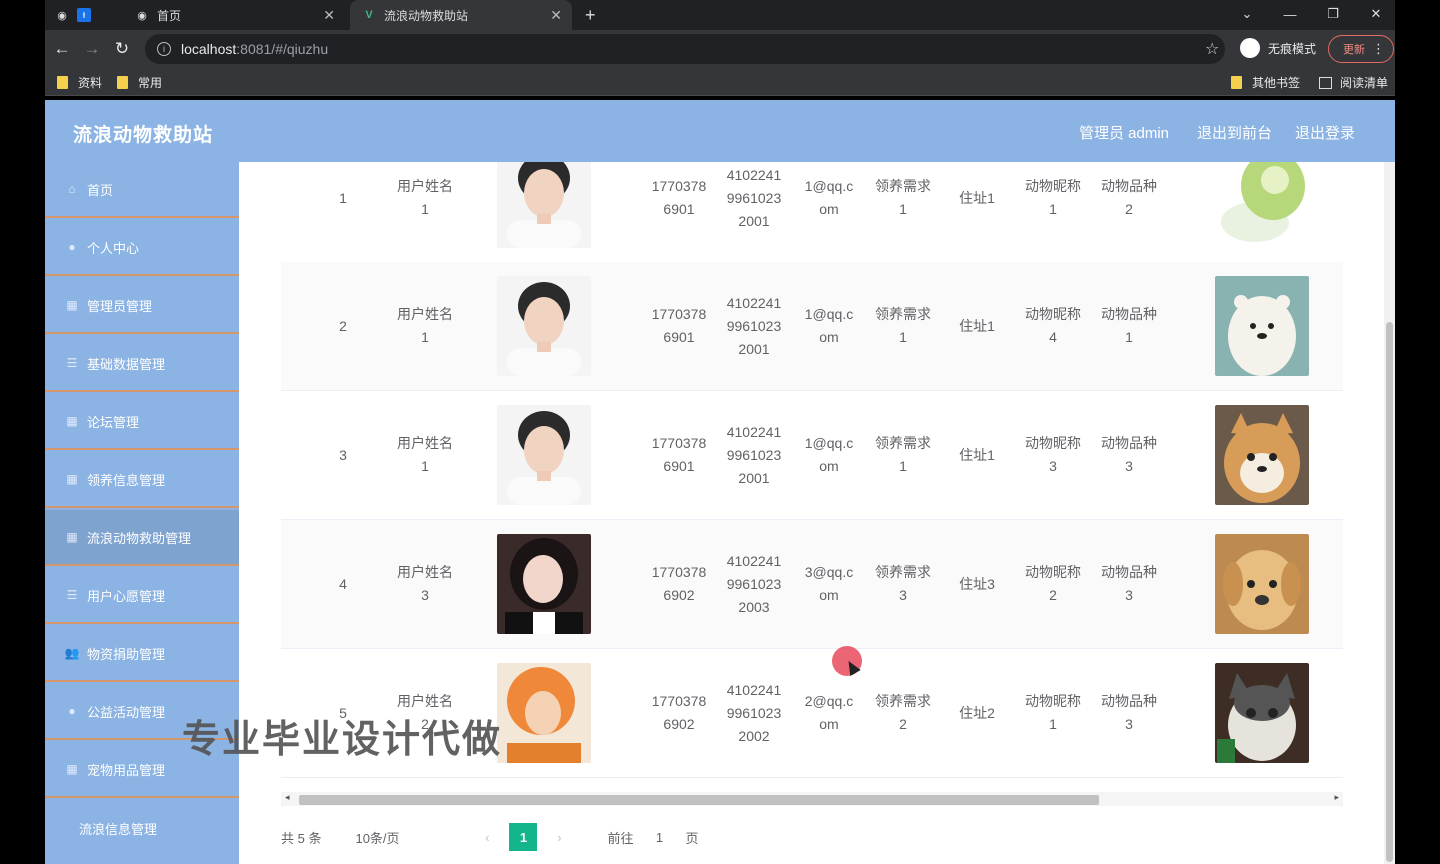  Describe the element at coordinates (903, 712) in the screenshot. I see `cell-need: 领养需求 2` at that location.